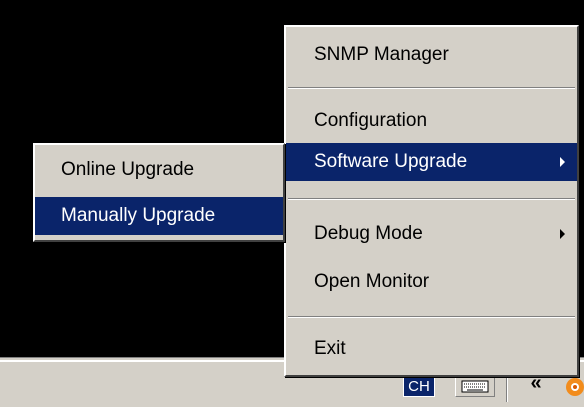  Describe the element at coordinates (431, 234) in the screenshot. I see `menu-item-debug-mode: Debug Mode` at that location.